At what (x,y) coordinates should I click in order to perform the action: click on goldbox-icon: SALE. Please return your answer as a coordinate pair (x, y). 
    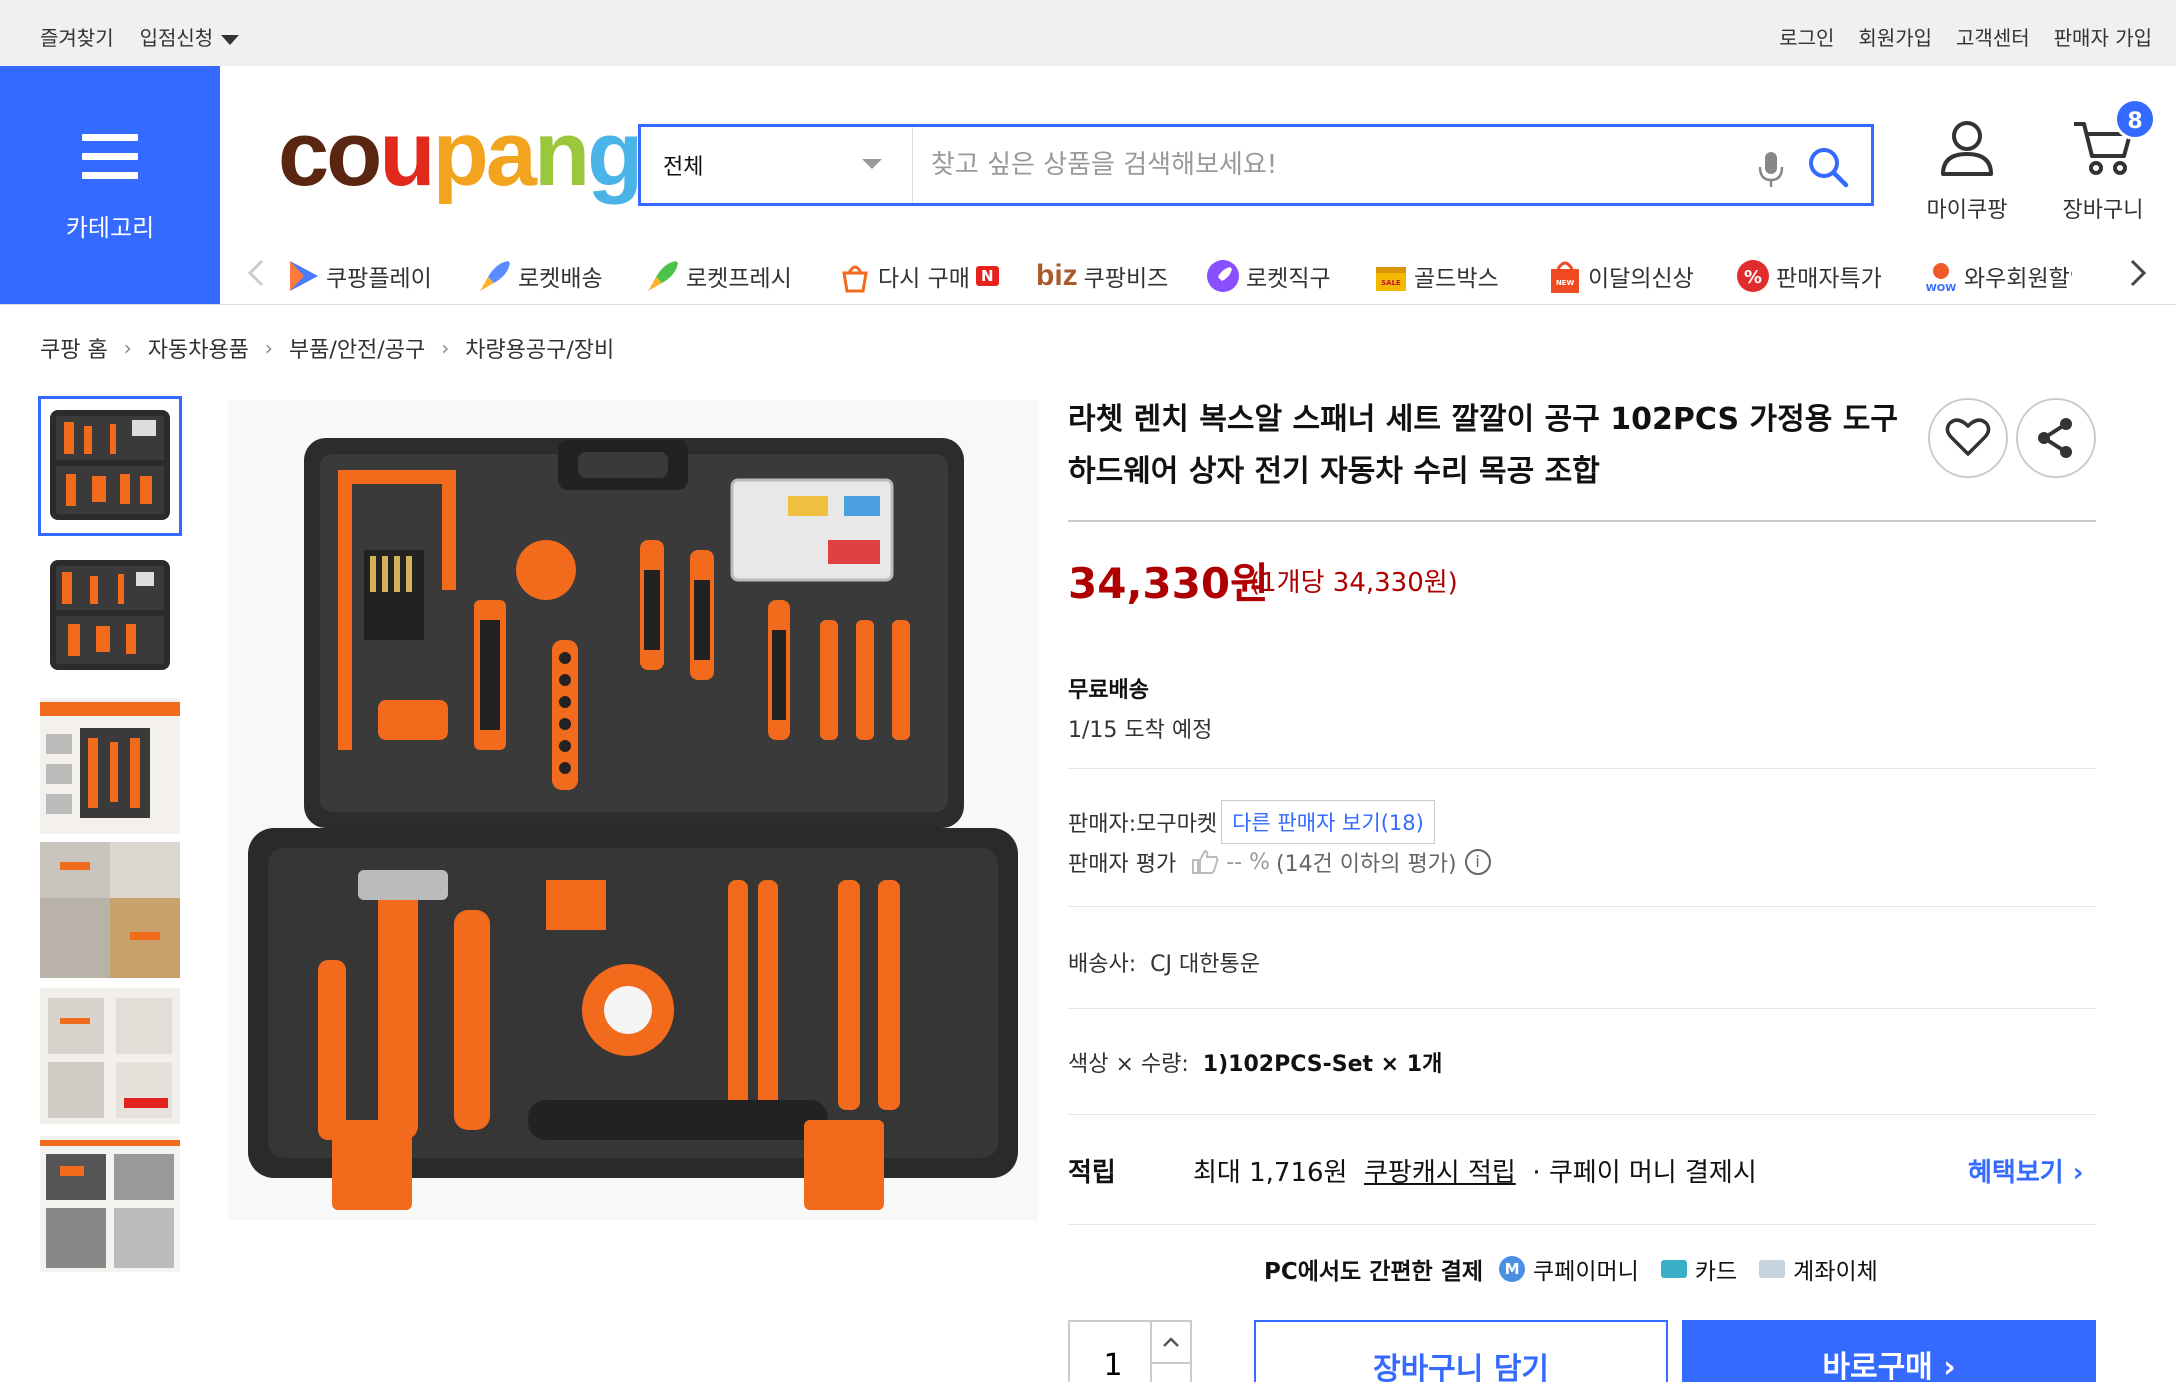
    Looking at the image, I should click on (1391, 279).